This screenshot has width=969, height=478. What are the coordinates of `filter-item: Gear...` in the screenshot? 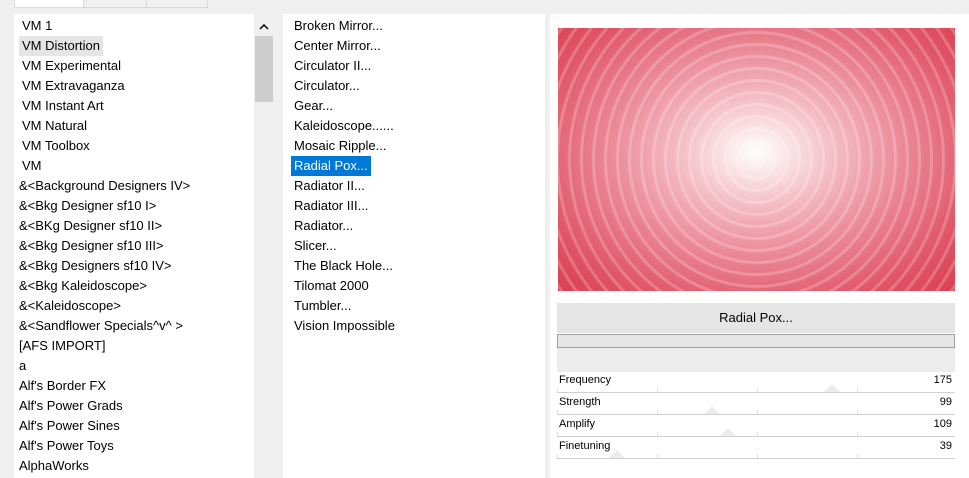 It's located at (313, 106).